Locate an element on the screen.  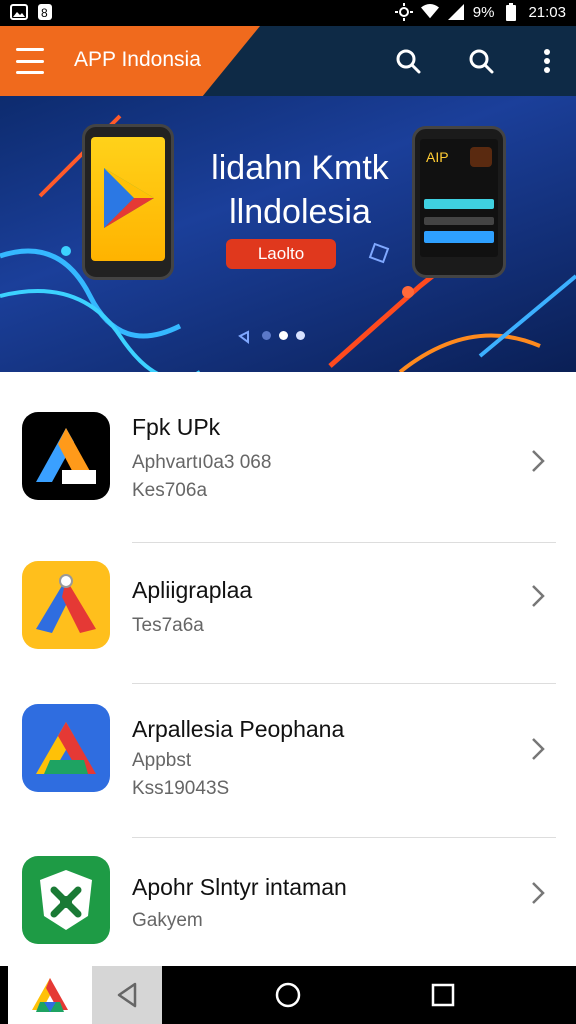
app-detail-secondary: Kss19043S is located at coordinates (181, 788).